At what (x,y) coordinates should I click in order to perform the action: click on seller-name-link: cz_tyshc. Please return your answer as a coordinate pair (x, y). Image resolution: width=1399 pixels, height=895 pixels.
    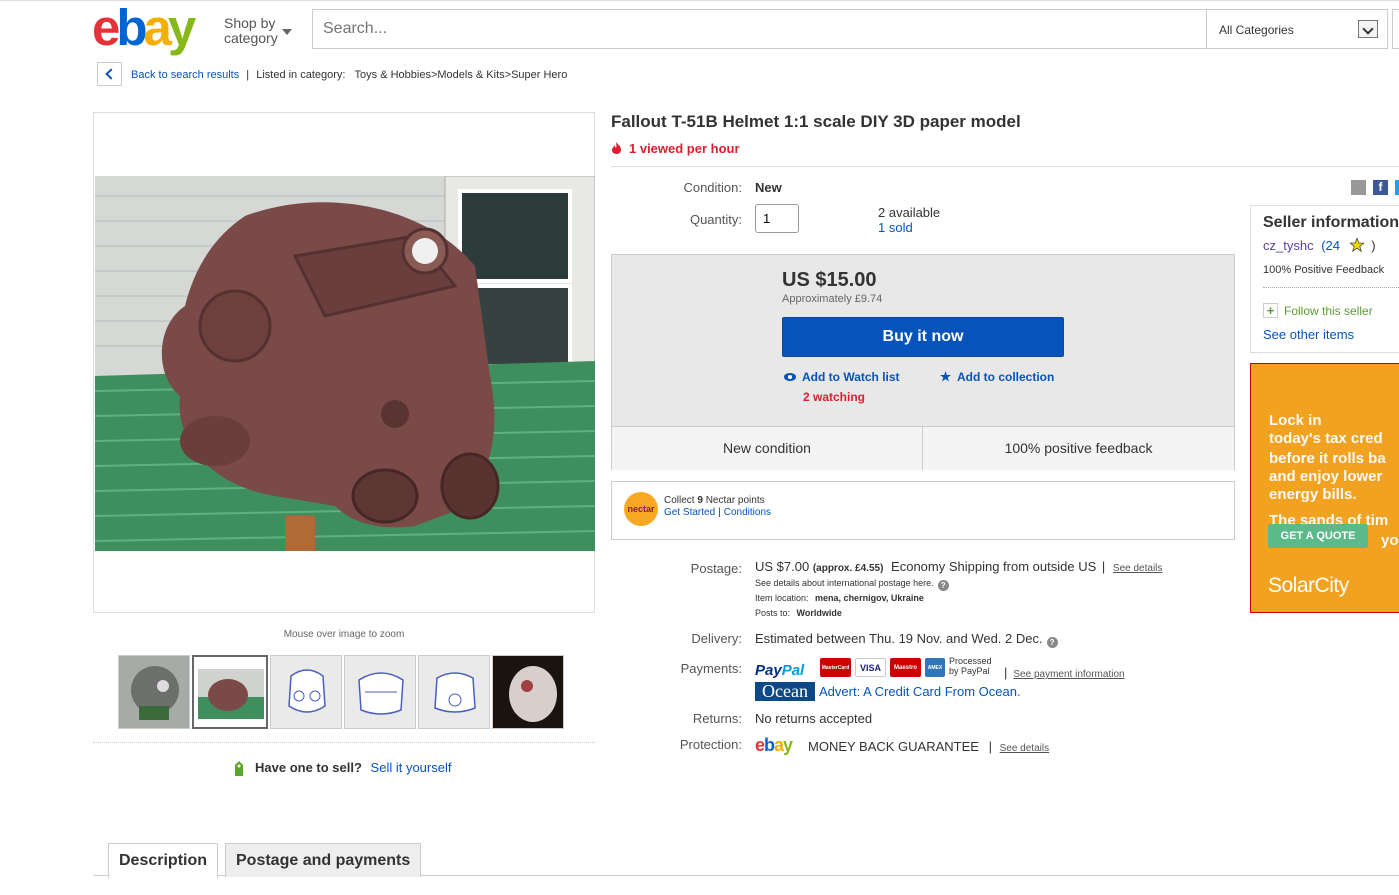
    Looking at the image, I should click on (1288, 245).